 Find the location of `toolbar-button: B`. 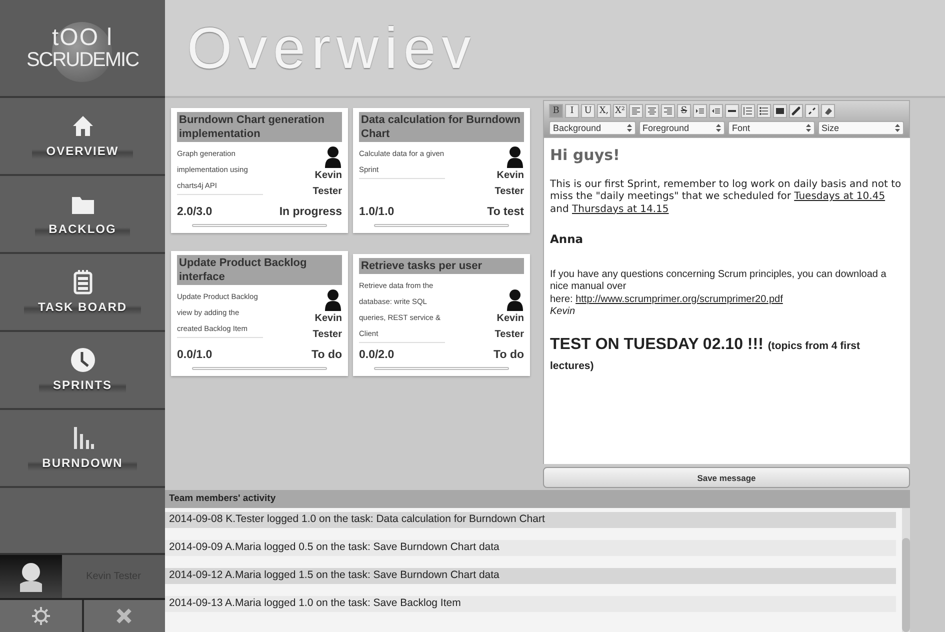

toolbar-button: B is located at coordinates (556, 111).